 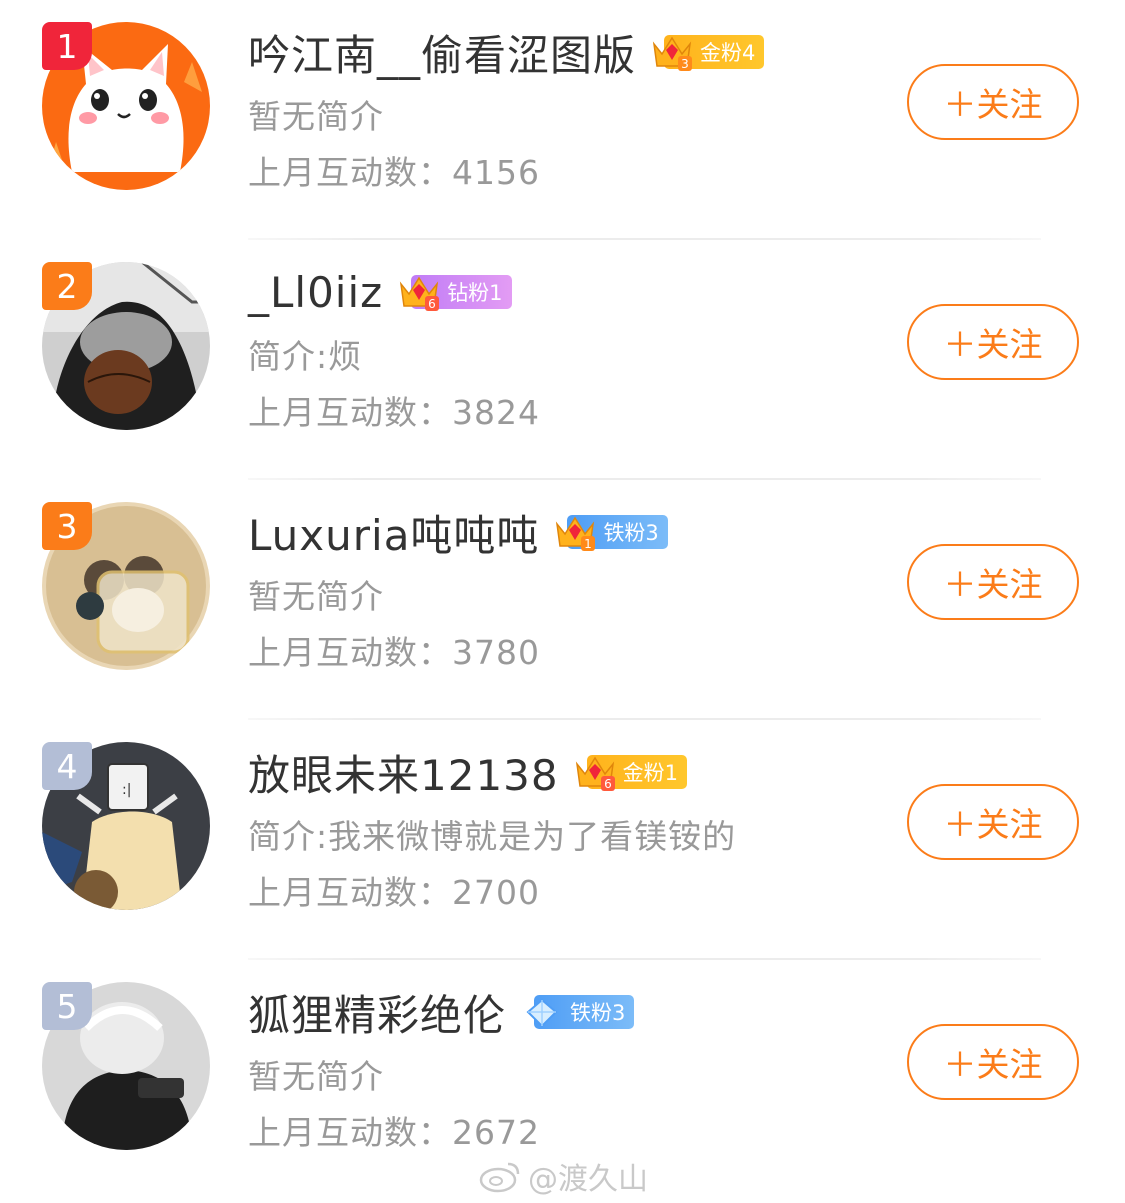 What do you see at coordinates (589, 544) in the screenshot?
I see `crown-level: 1` at bounding box center [589, 544].